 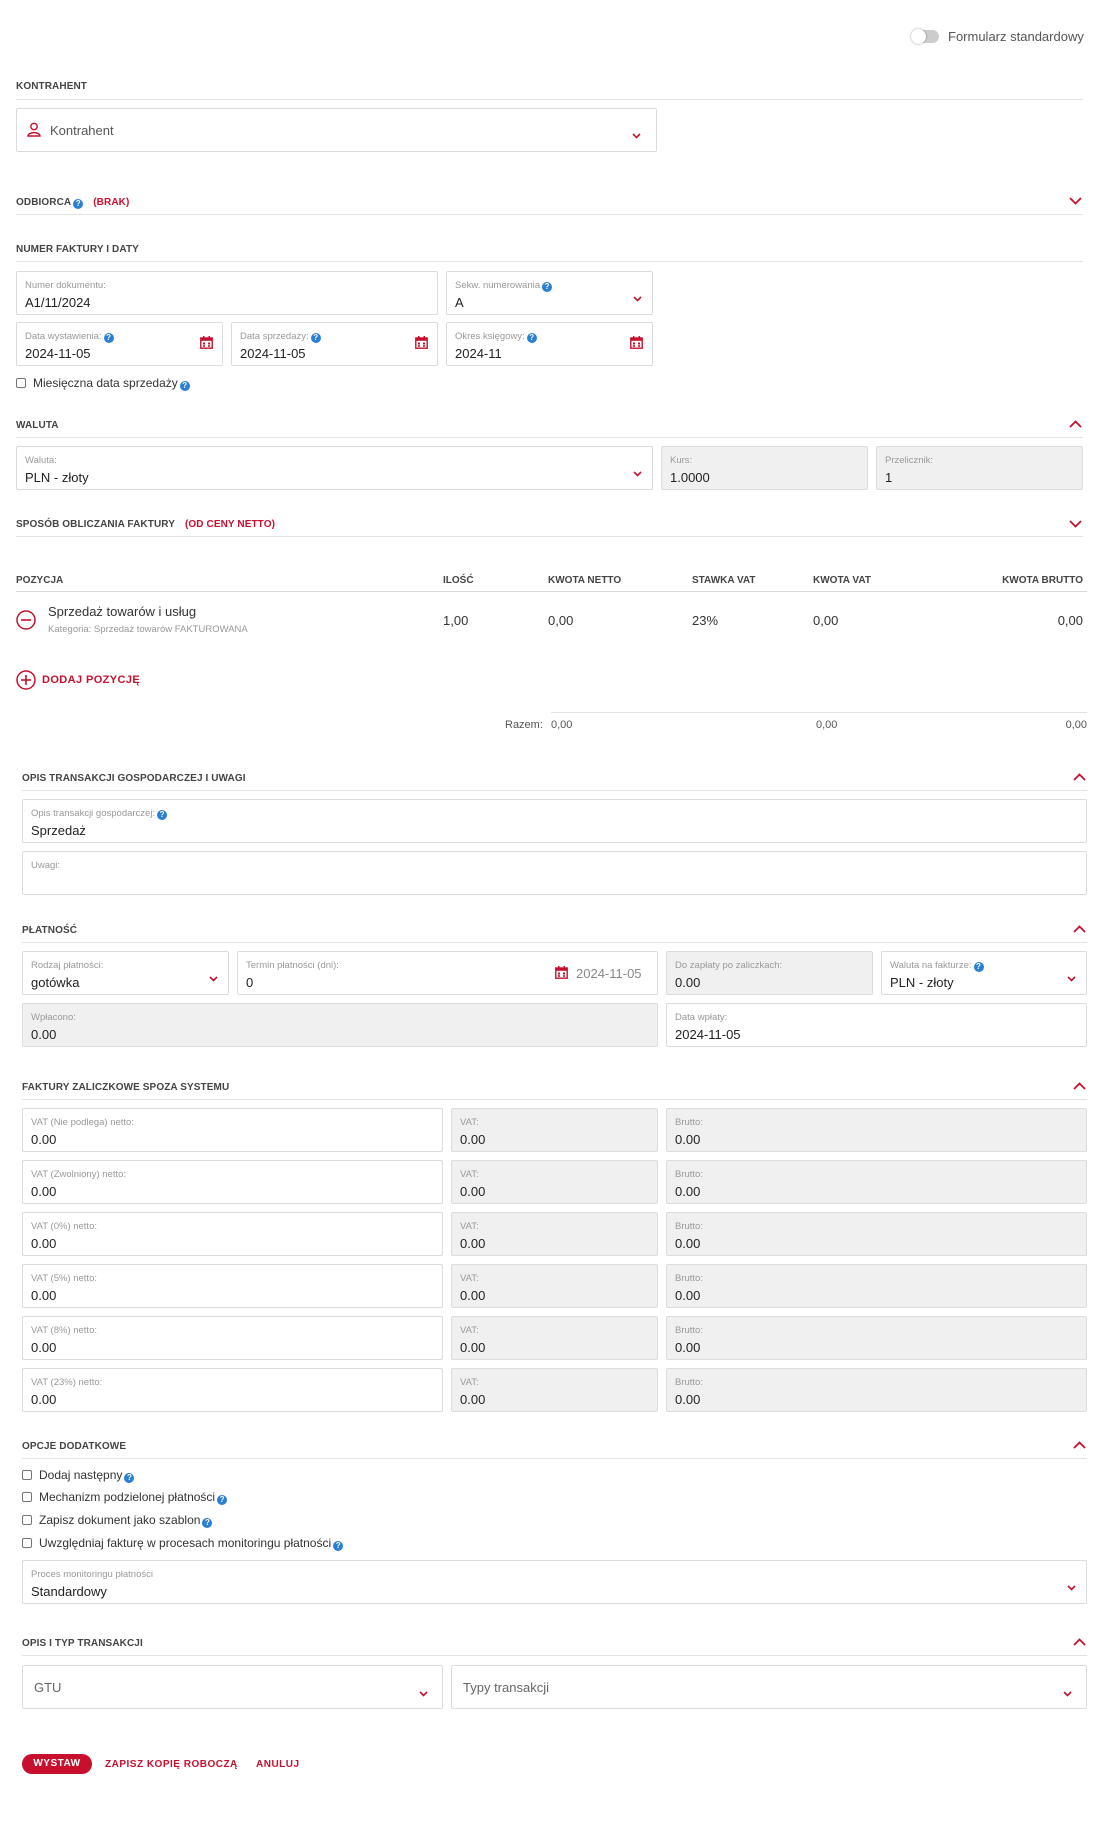 What do you see at coordinates (34, 131) in the screenshot?
I see `user-icon` at bounding box center [34, 131].